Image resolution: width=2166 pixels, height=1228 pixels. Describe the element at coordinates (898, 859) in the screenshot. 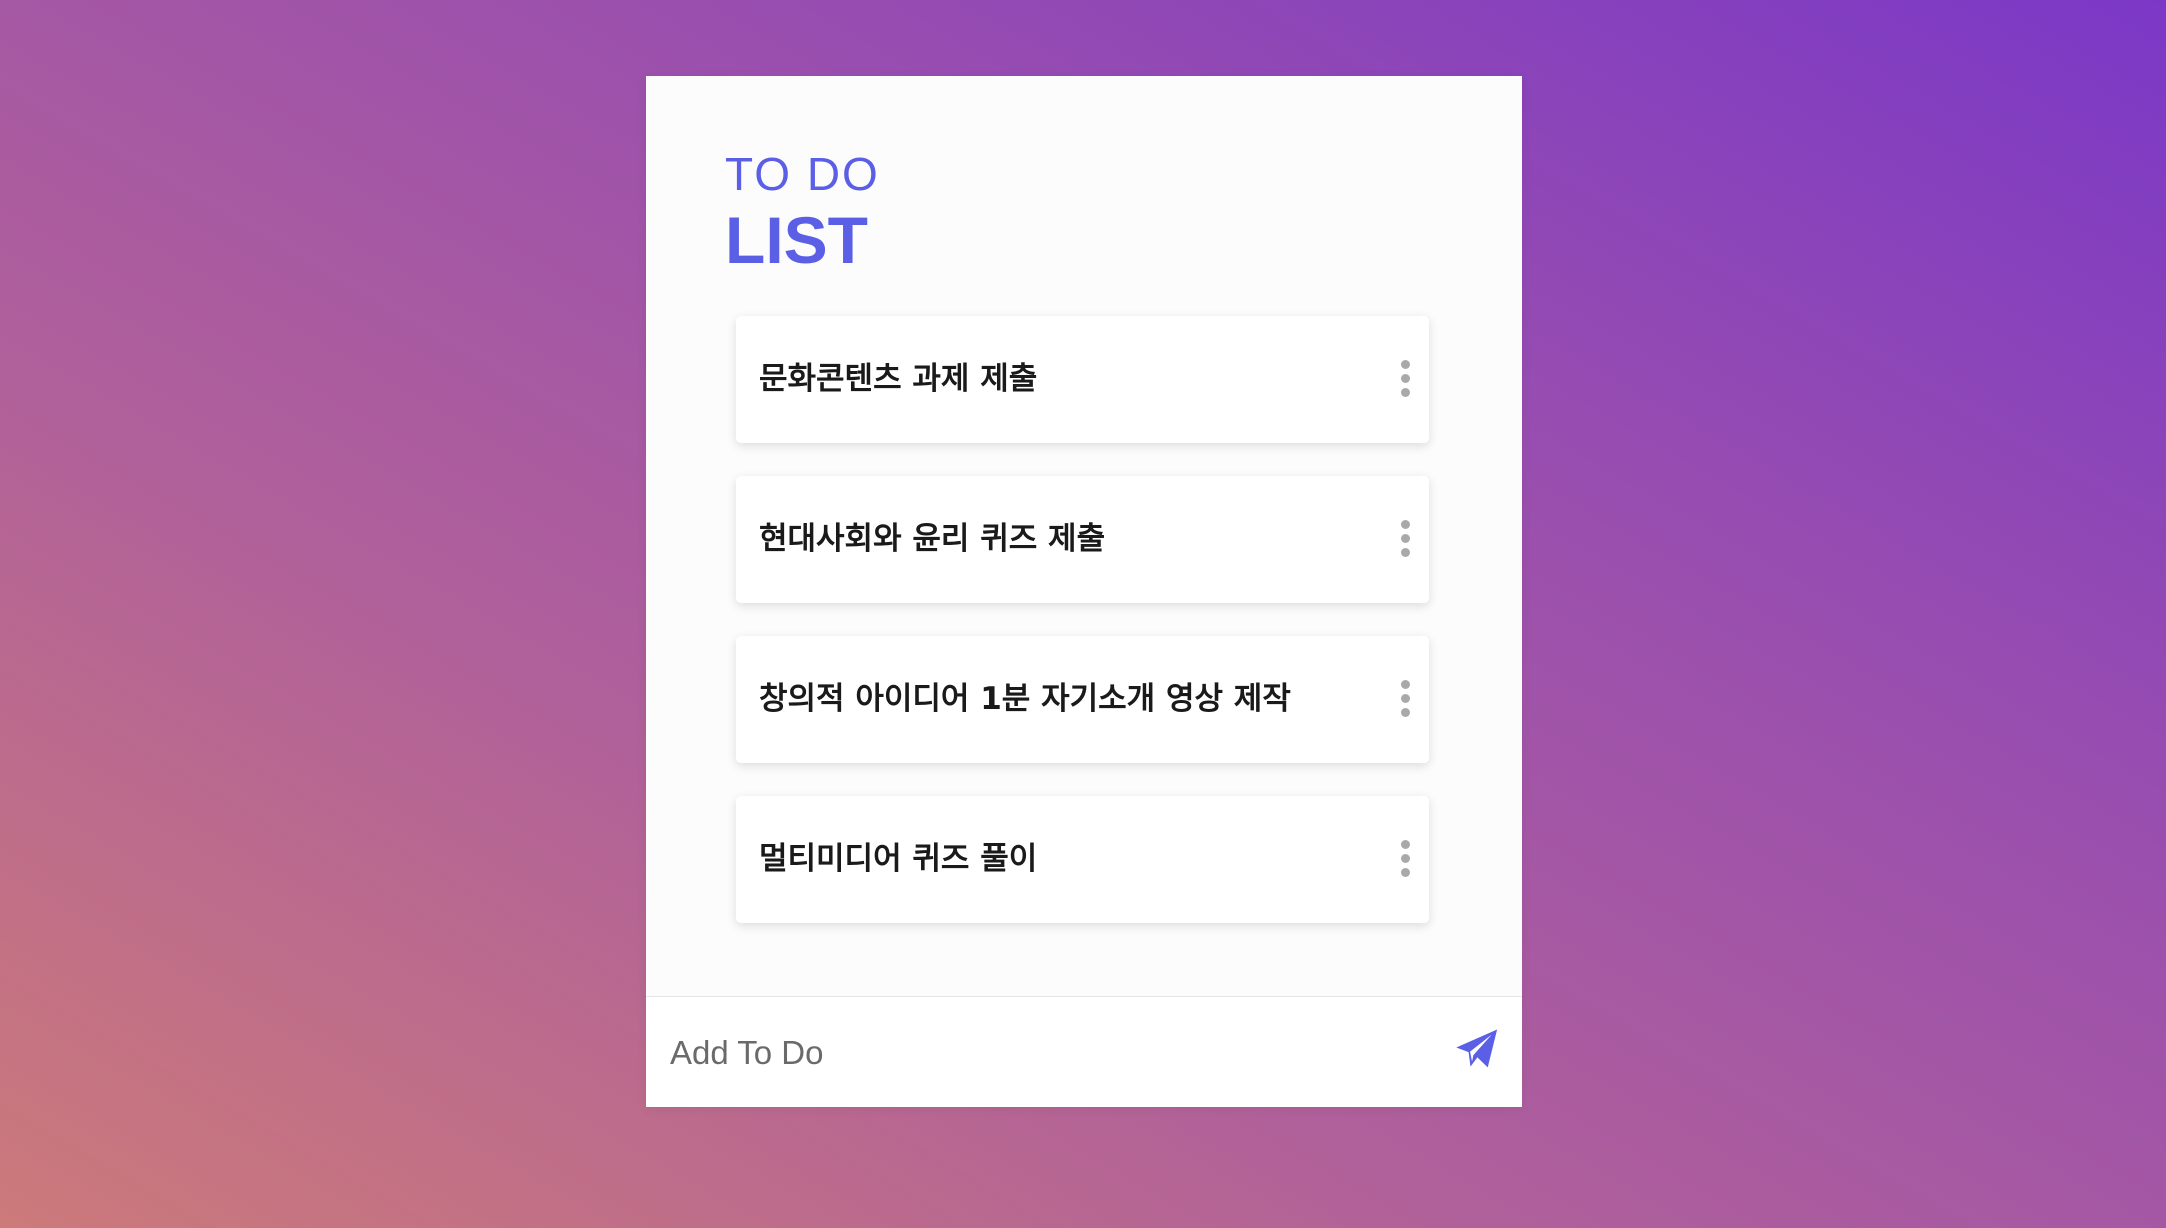

I see `todo-item-text: 멀티미디어 퀴즈 풀이` at that location.